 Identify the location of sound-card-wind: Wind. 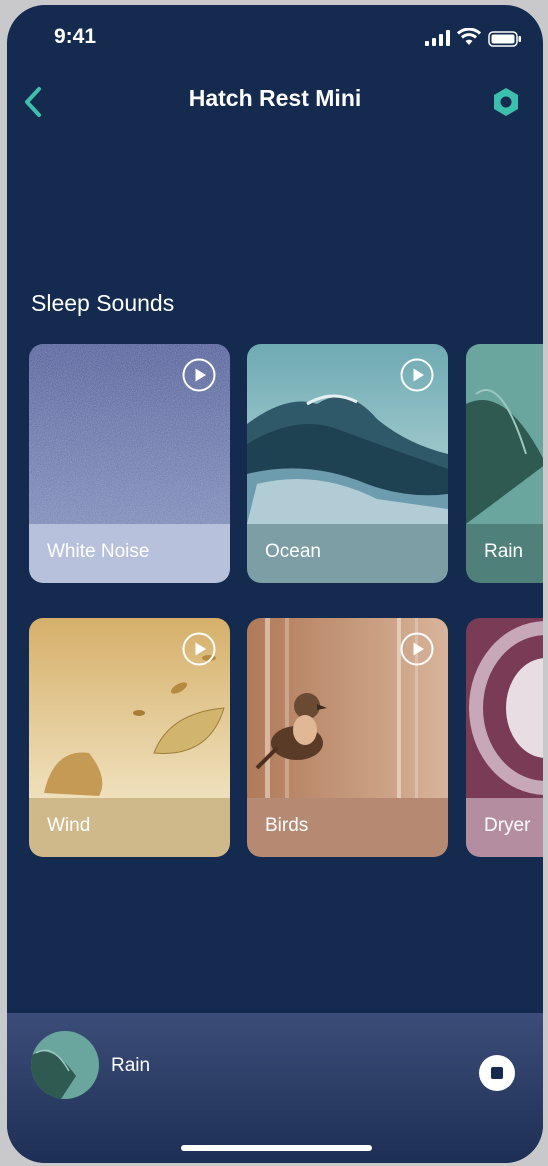
(129, 737).